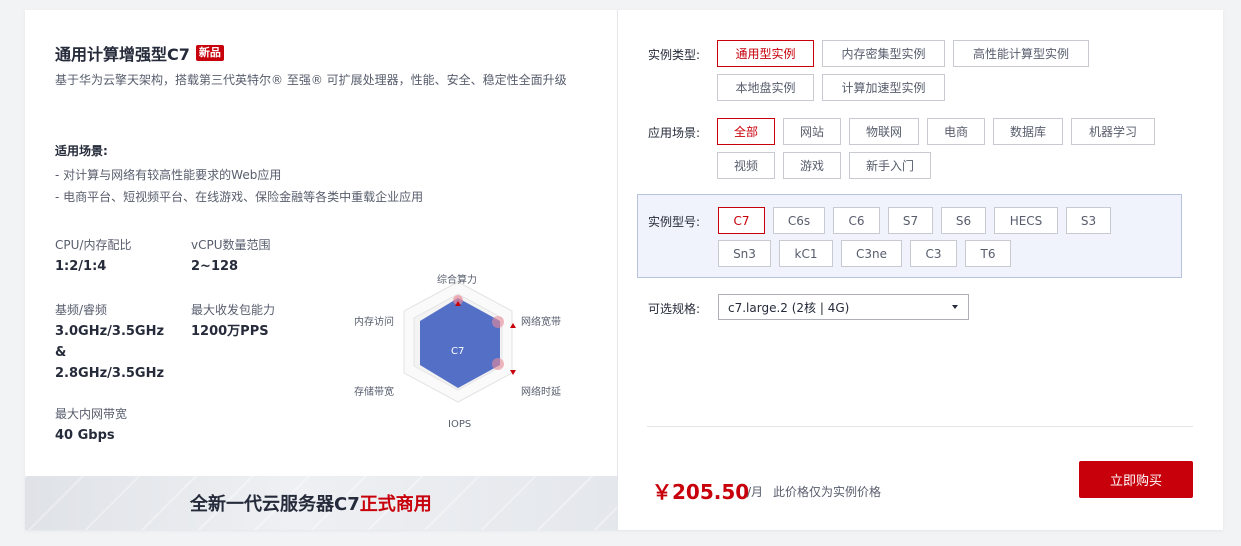 The height and width of the screenshot is (546, 1241). What do you see at coordinates (230, 331) in the screenshot?
I see `spec-value: 1200万PPS` at bounding box center [230, 331].